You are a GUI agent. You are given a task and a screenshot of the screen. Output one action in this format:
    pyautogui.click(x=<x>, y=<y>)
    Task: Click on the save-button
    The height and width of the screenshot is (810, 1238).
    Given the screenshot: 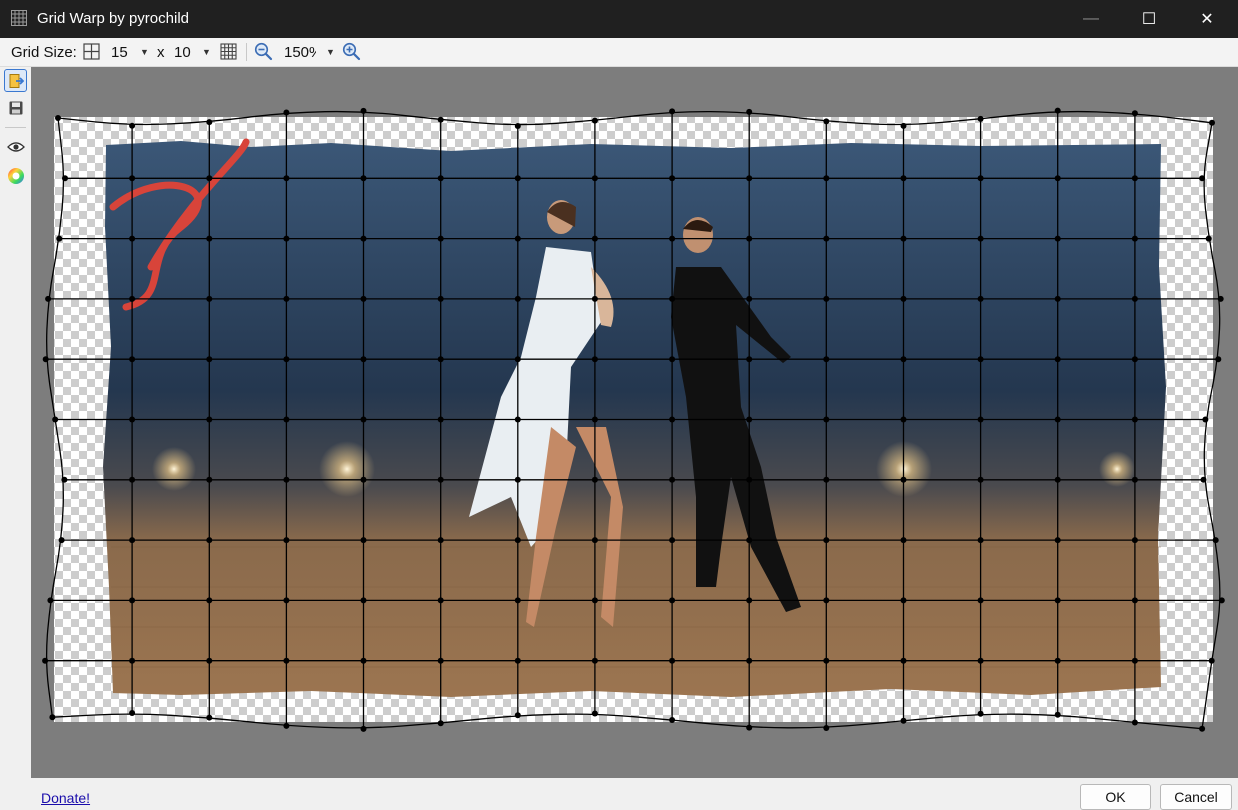 What is the action you would take?
    pyautogui.click(x=15, y=107)
    